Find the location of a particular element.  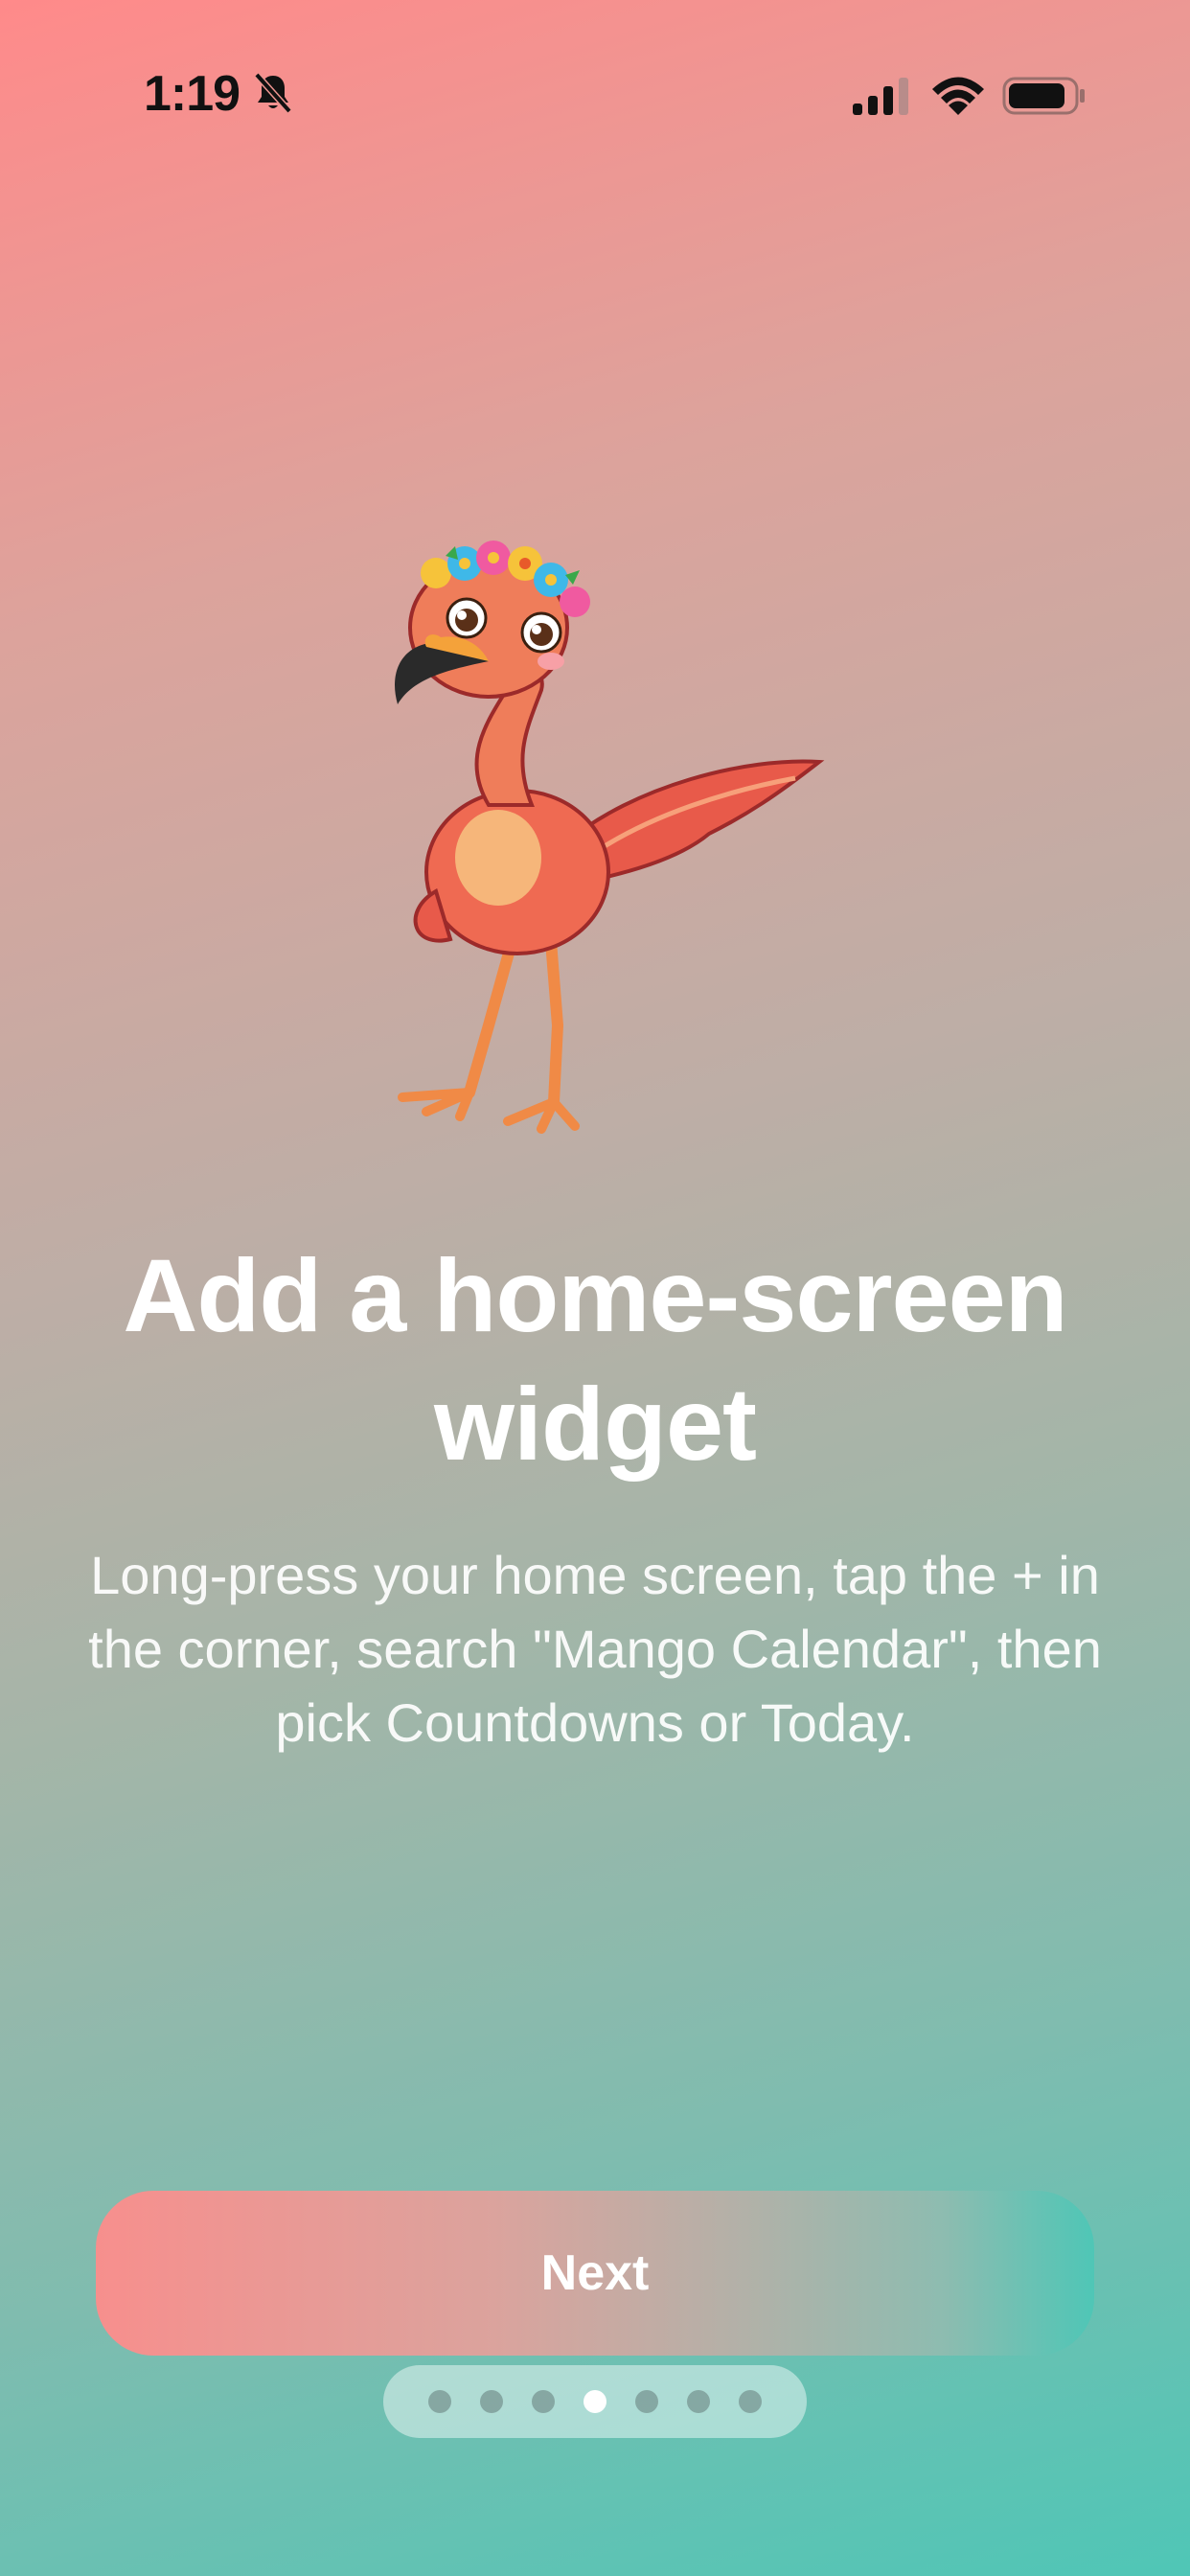

cellular-signal-icon is located at coordinates (881, 96).